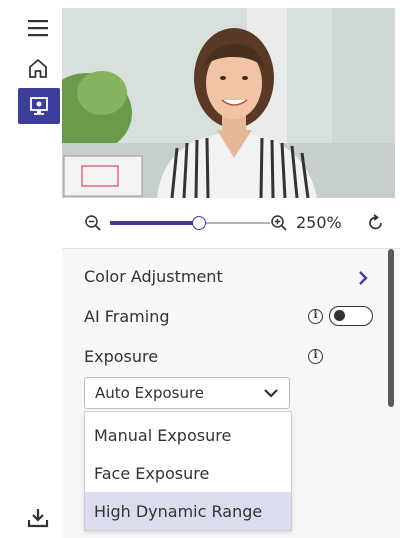  I want to click on download-button, so click(38, 518).